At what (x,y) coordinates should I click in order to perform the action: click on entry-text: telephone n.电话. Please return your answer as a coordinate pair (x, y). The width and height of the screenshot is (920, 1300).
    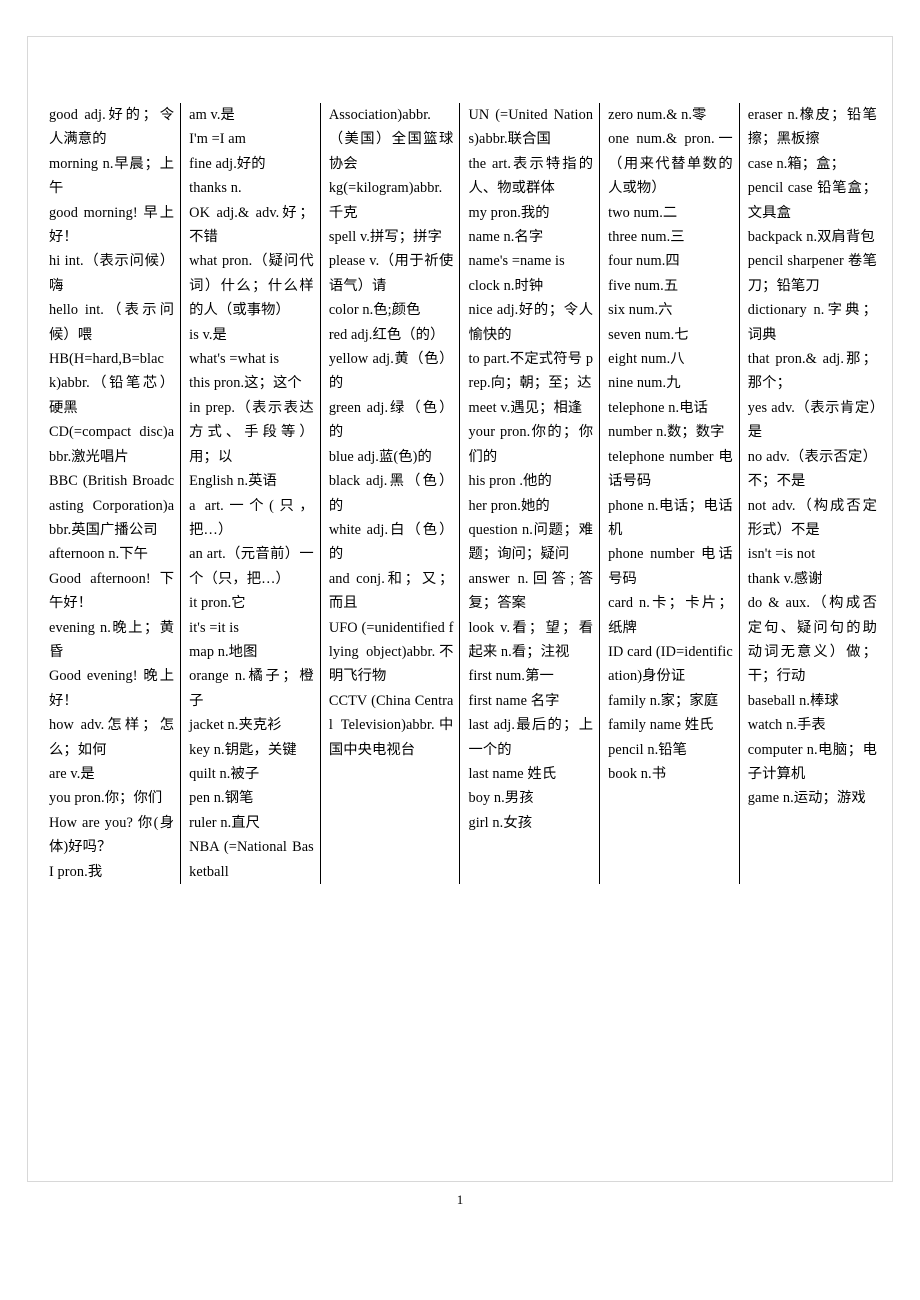
    Looking at the image, I should click on (658, 407).